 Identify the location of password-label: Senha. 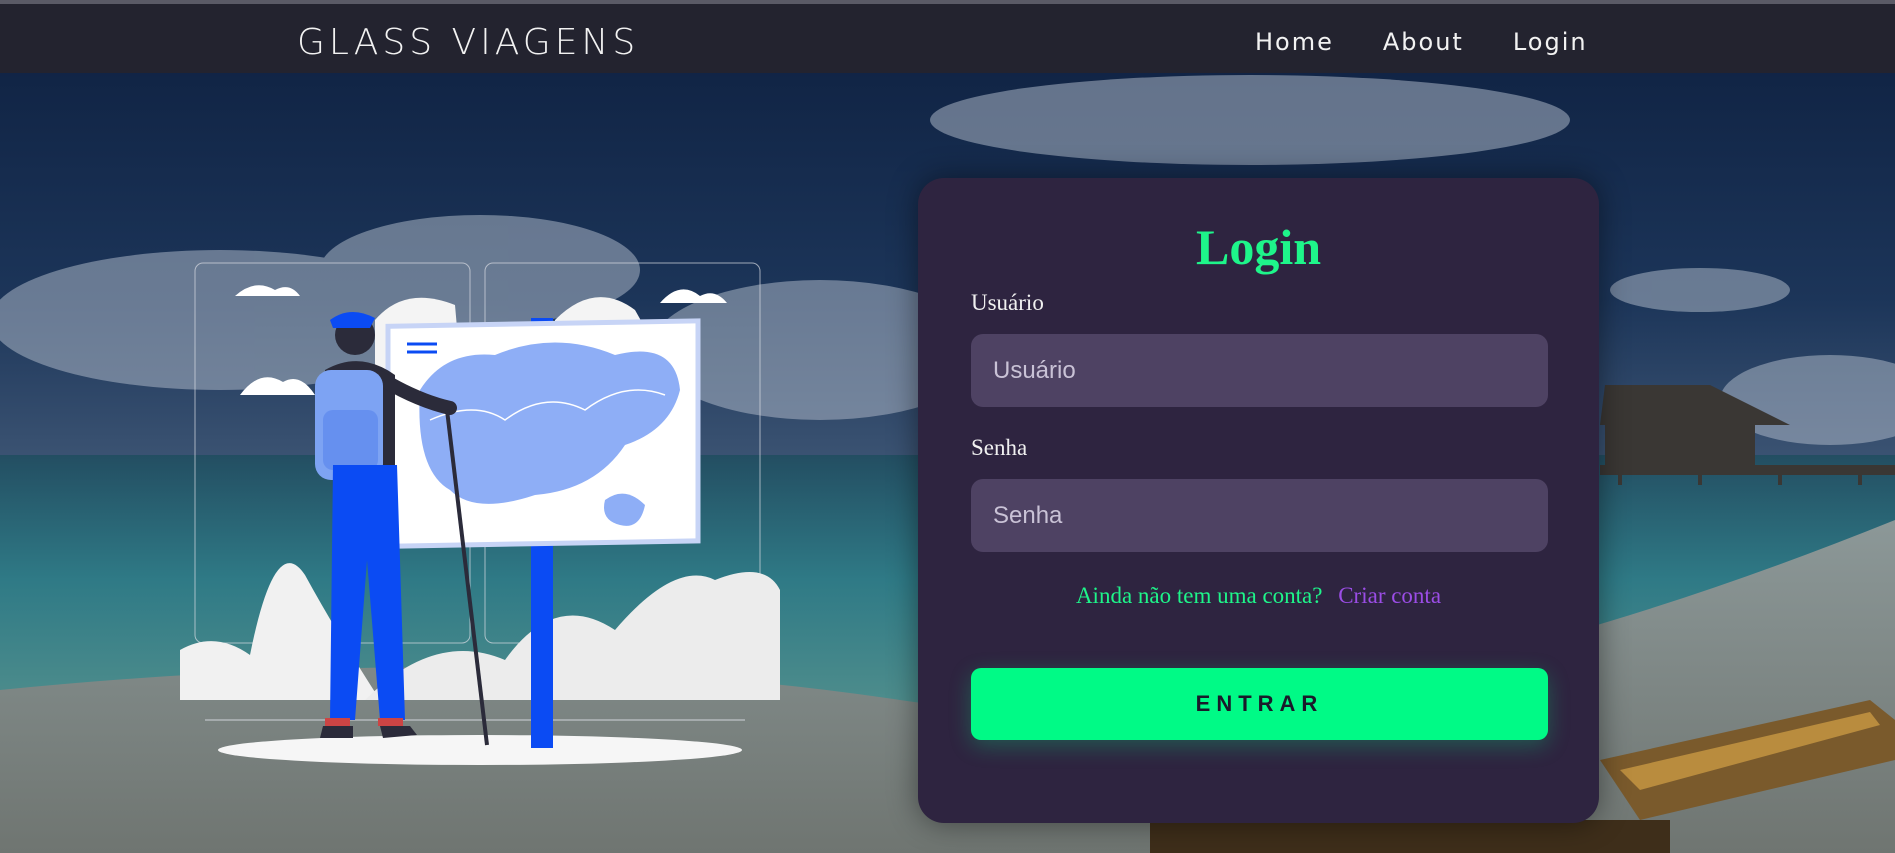
(999, 447).